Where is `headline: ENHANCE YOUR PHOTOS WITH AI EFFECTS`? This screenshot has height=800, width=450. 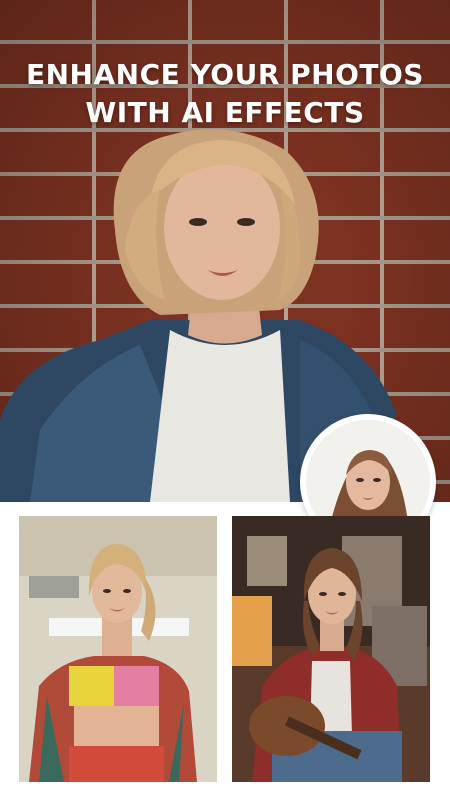 headline: ENHANCE YOUR PHOTOS WITH AI EFFECTS is located at coordinates (225, 94).